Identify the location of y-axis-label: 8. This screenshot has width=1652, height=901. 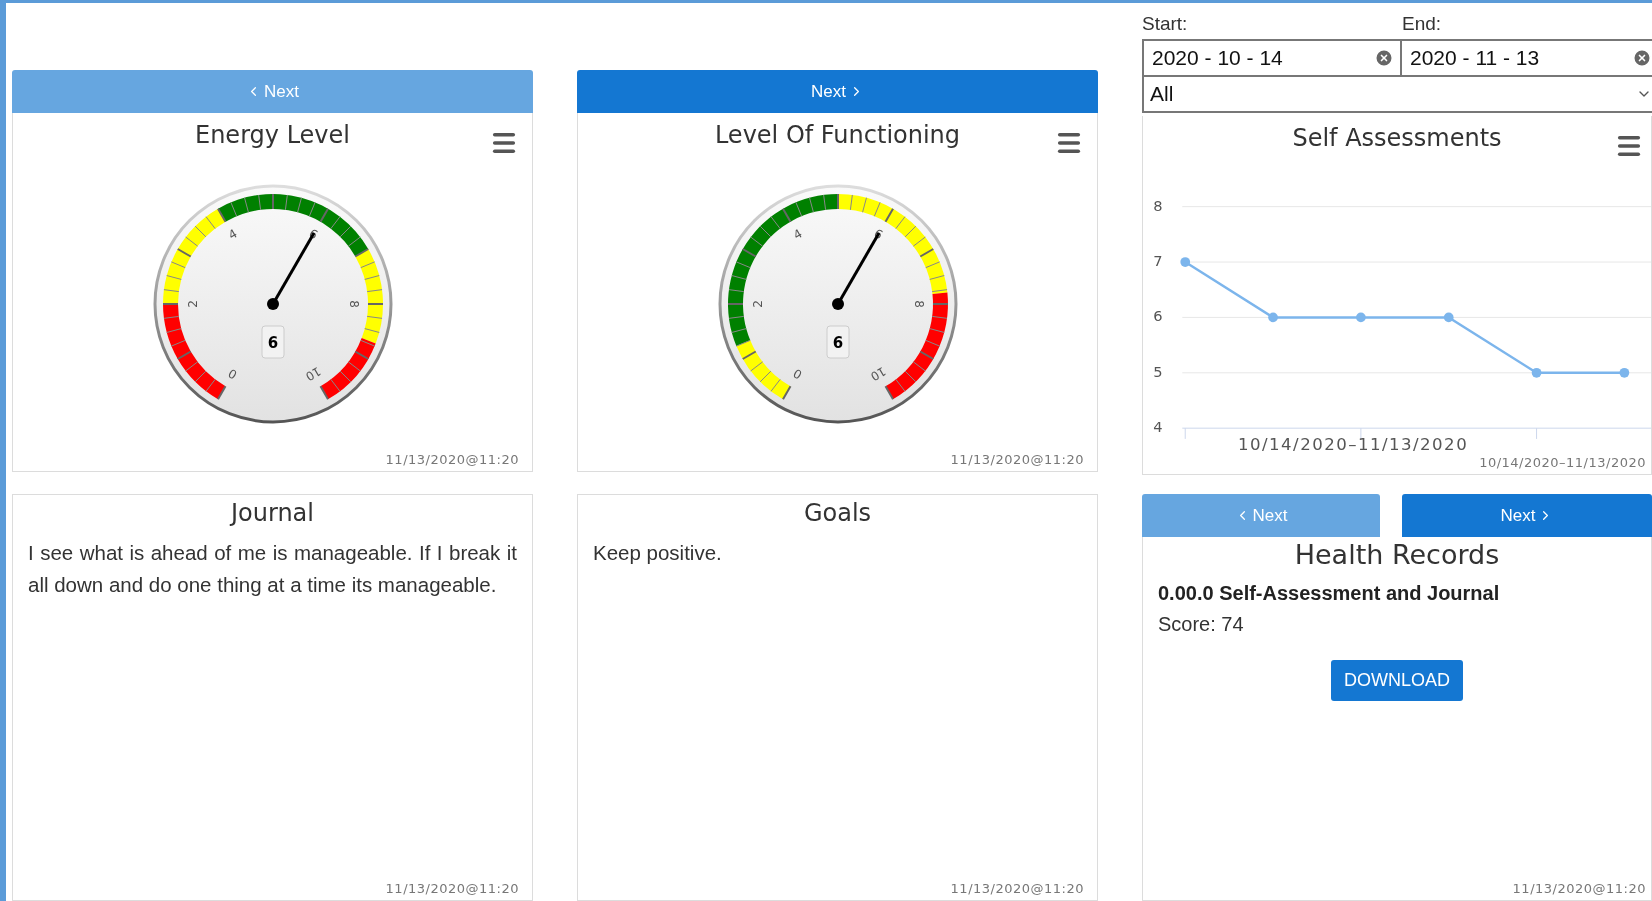
(1158, 205).